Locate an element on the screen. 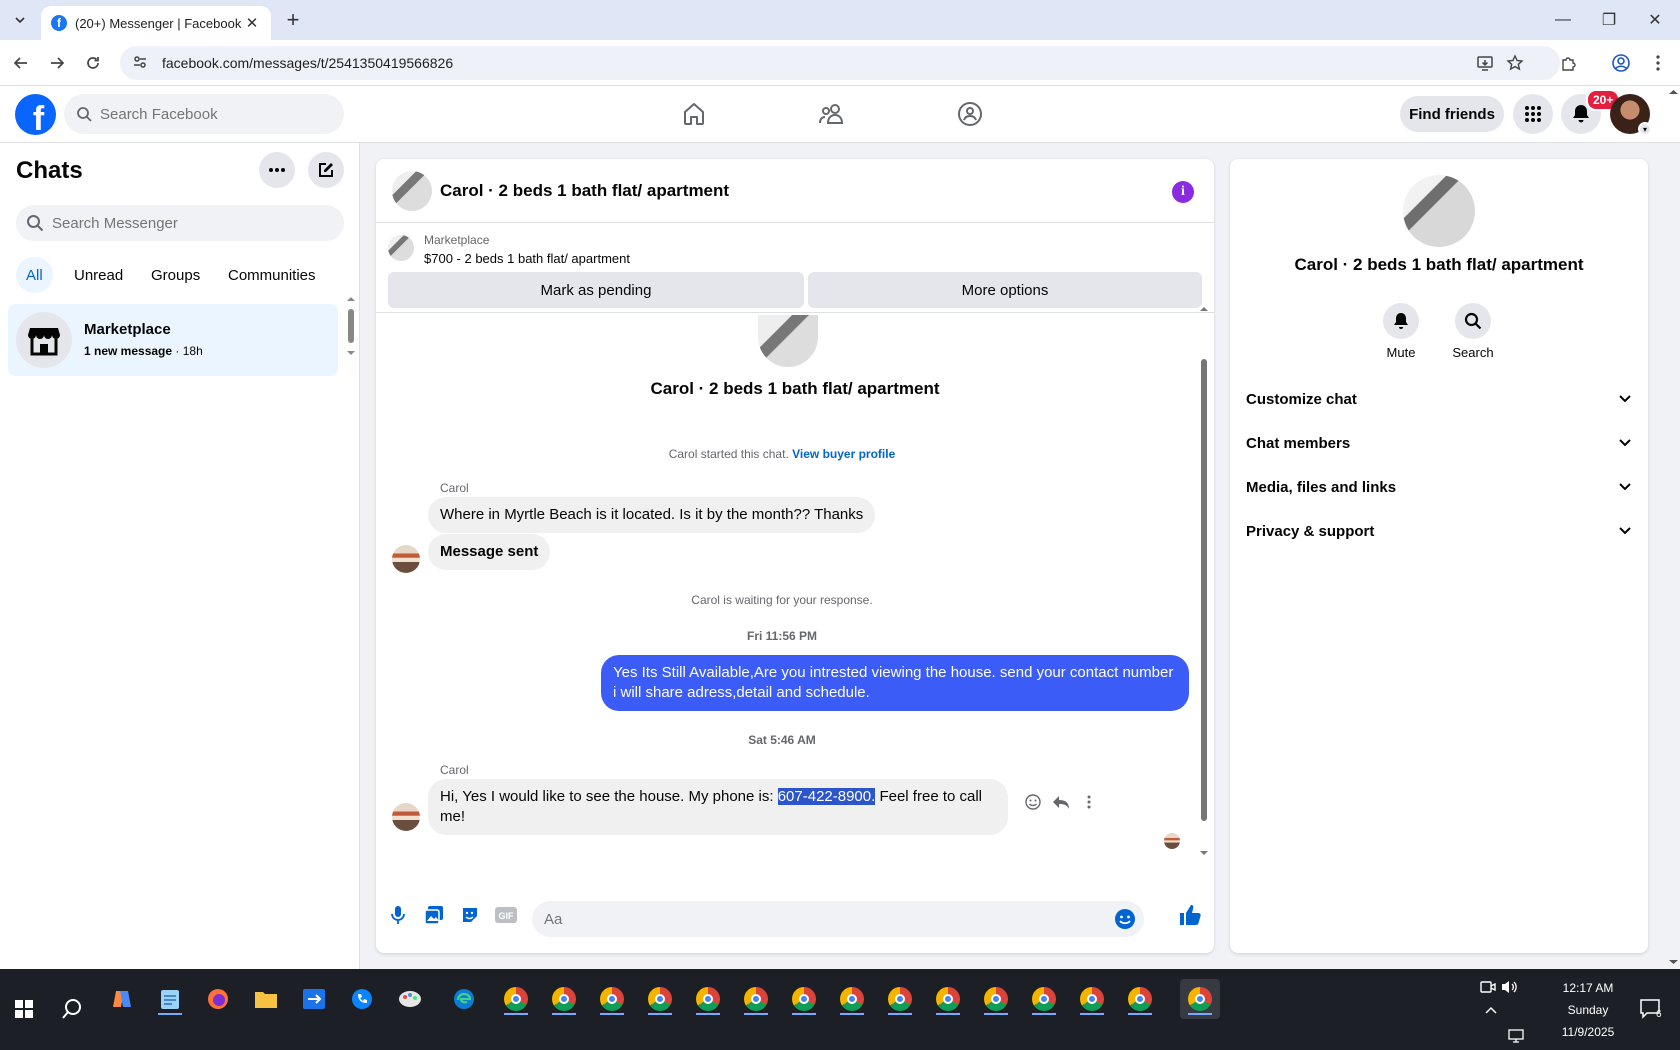 The width and height of the screenshot is (1680, 1050). find-friends-button: Find friends is located at coordinates (1452, 114).